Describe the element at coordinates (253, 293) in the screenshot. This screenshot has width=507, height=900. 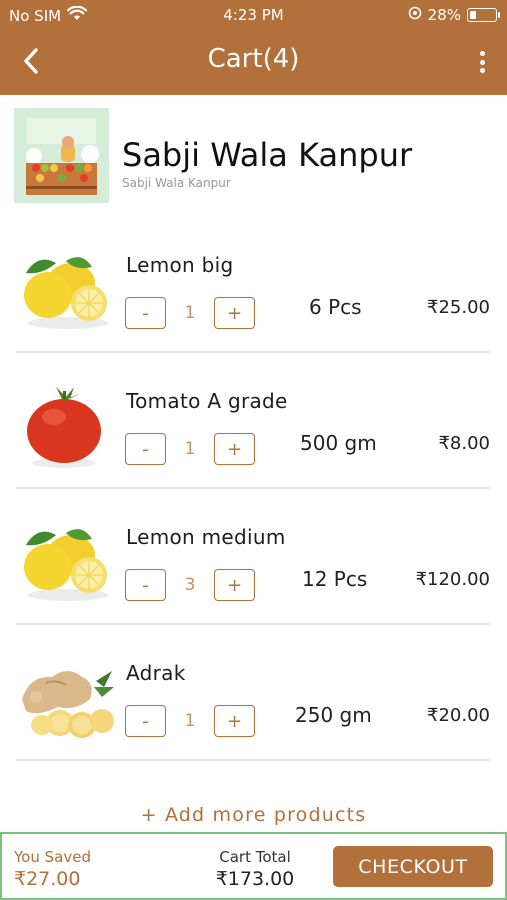
I see `cart-item: Lemon big - 1 + 6 Pcs ₹25.00` at that location.